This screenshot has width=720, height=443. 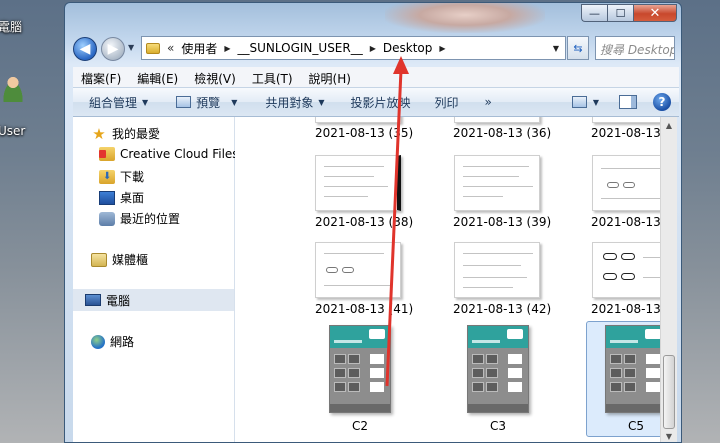 What do you see at coordinates (330, 77) in the screenshot?
I see `menu-help: 說明(H)` at bounding box center [330, 77].